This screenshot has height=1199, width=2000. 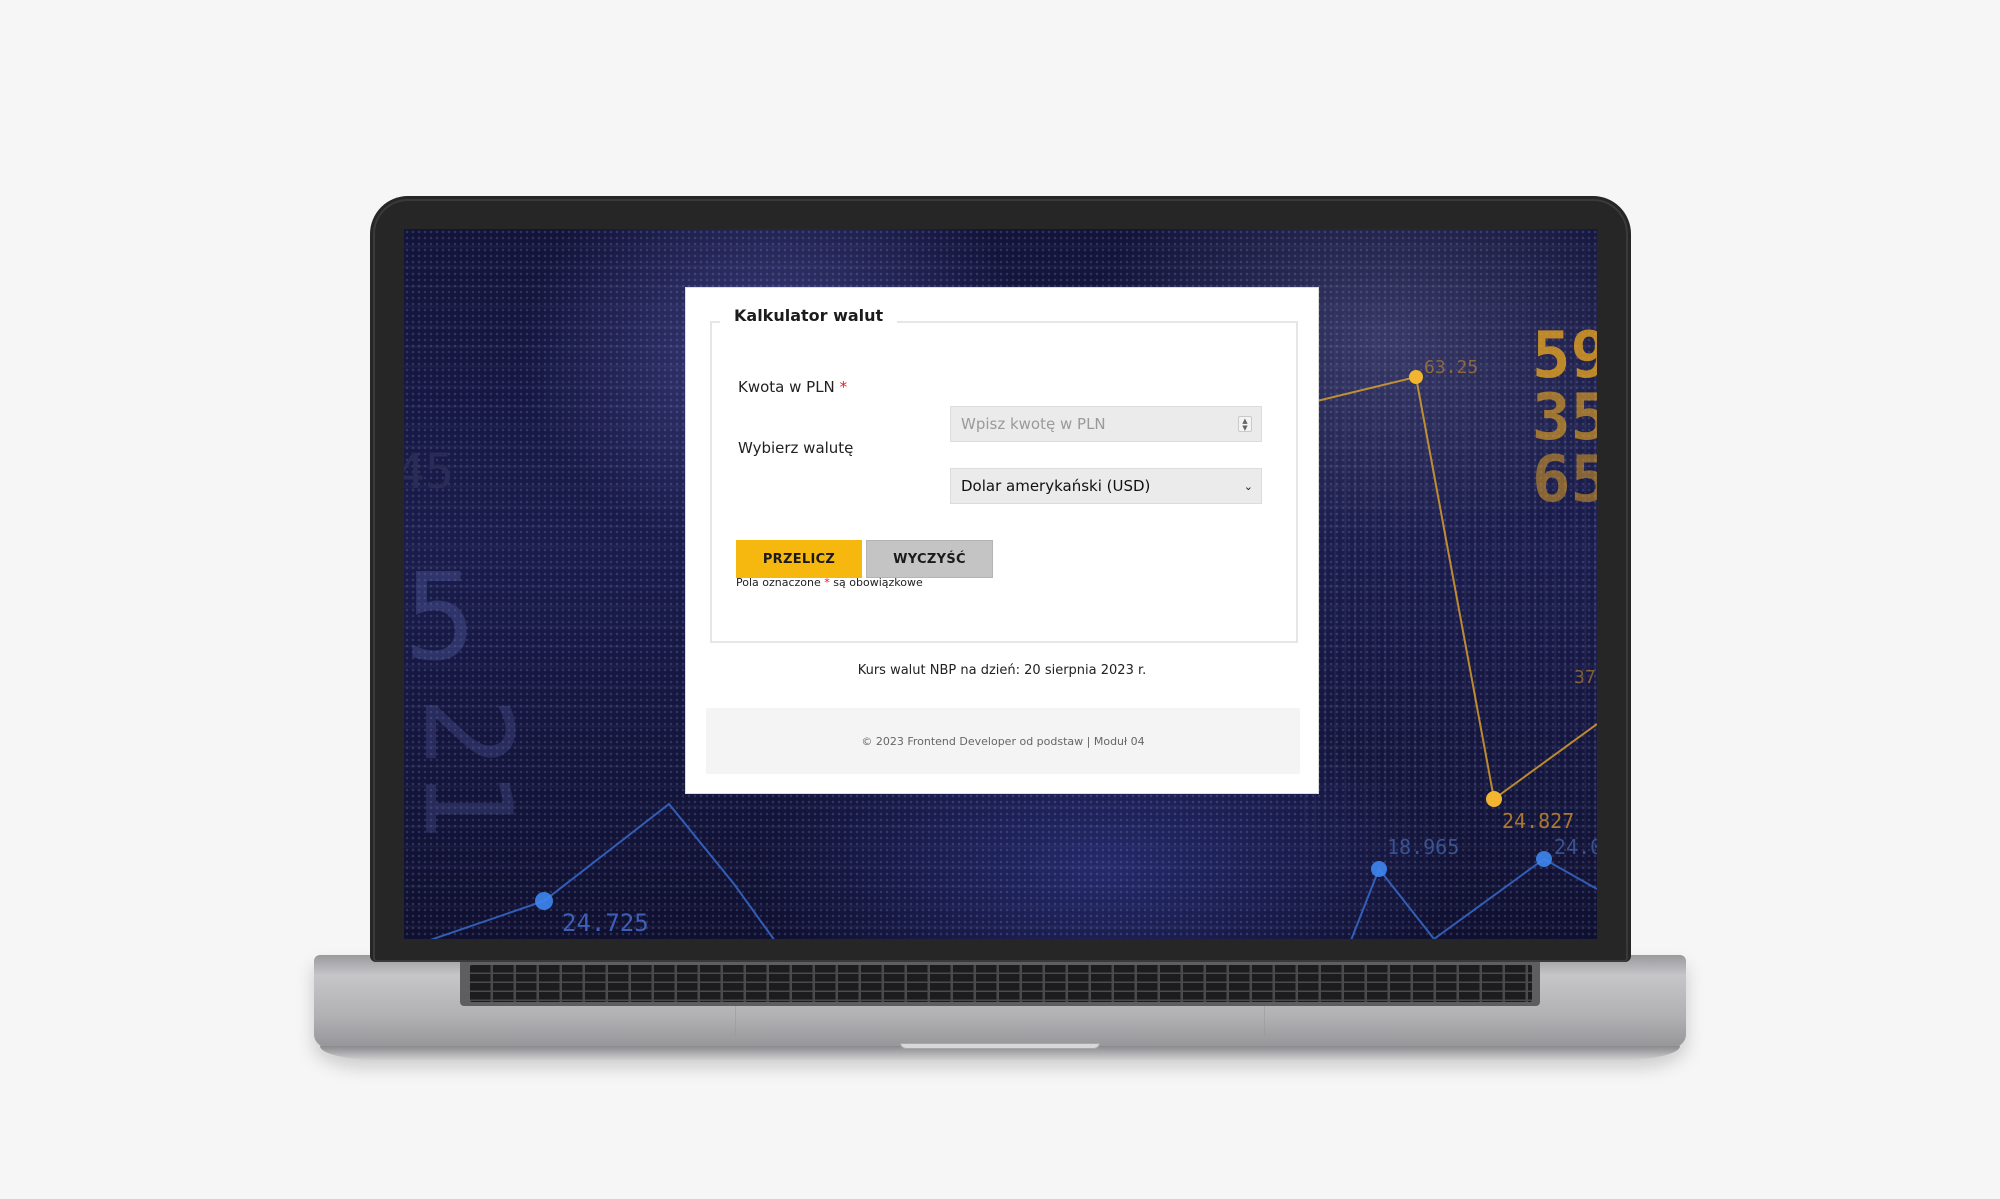 I want to click on background-number: 5, so click(x=440, y=618).